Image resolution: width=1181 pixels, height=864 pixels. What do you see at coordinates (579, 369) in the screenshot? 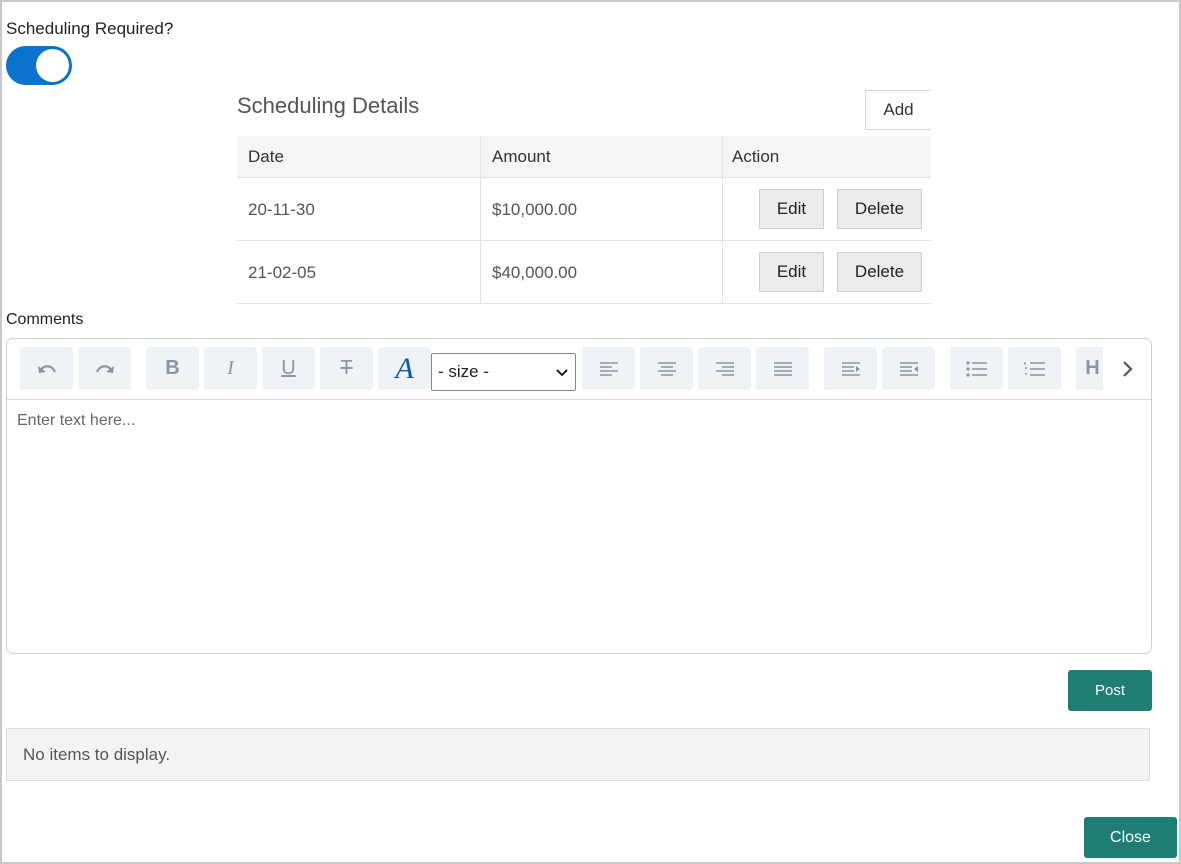
I see `editor-toolbar: B I U T A - size - H` at bounding box center [579, 369].